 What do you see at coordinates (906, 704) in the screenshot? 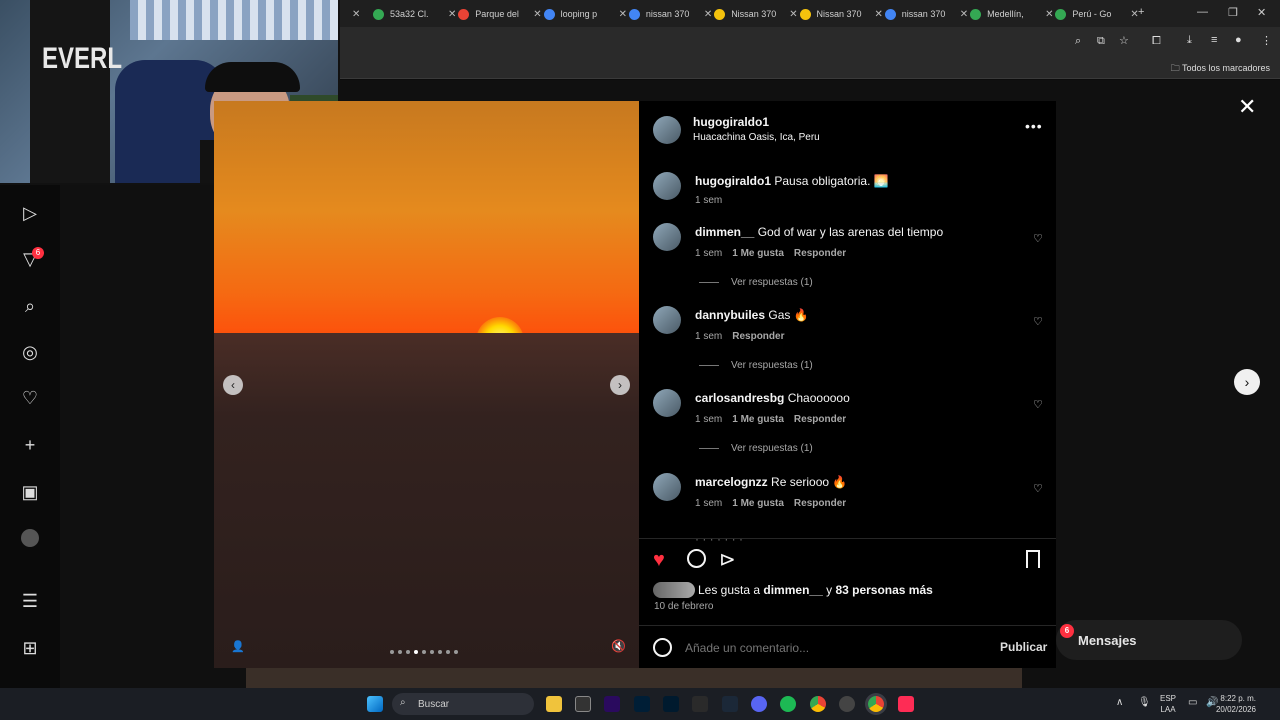
I see `tiktok-icon` at bounding box center [906, 704].